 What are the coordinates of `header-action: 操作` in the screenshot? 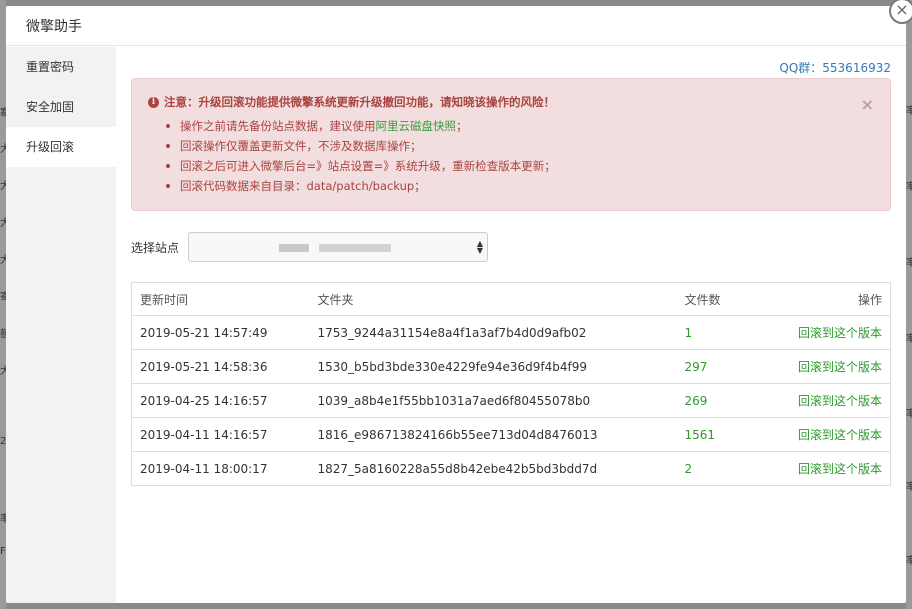 It's located at (828, 299).